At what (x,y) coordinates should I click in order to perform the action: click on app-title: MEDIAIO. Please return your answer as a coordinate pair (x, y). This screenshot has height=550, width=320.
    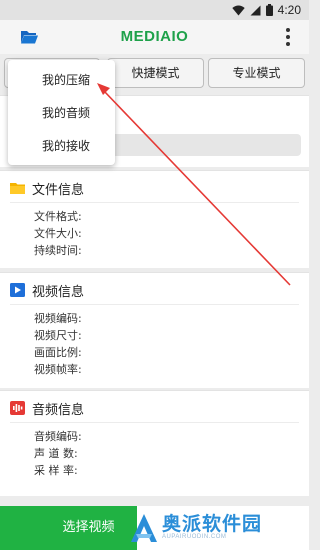
    Looking at the image, I should click on (154, 36).